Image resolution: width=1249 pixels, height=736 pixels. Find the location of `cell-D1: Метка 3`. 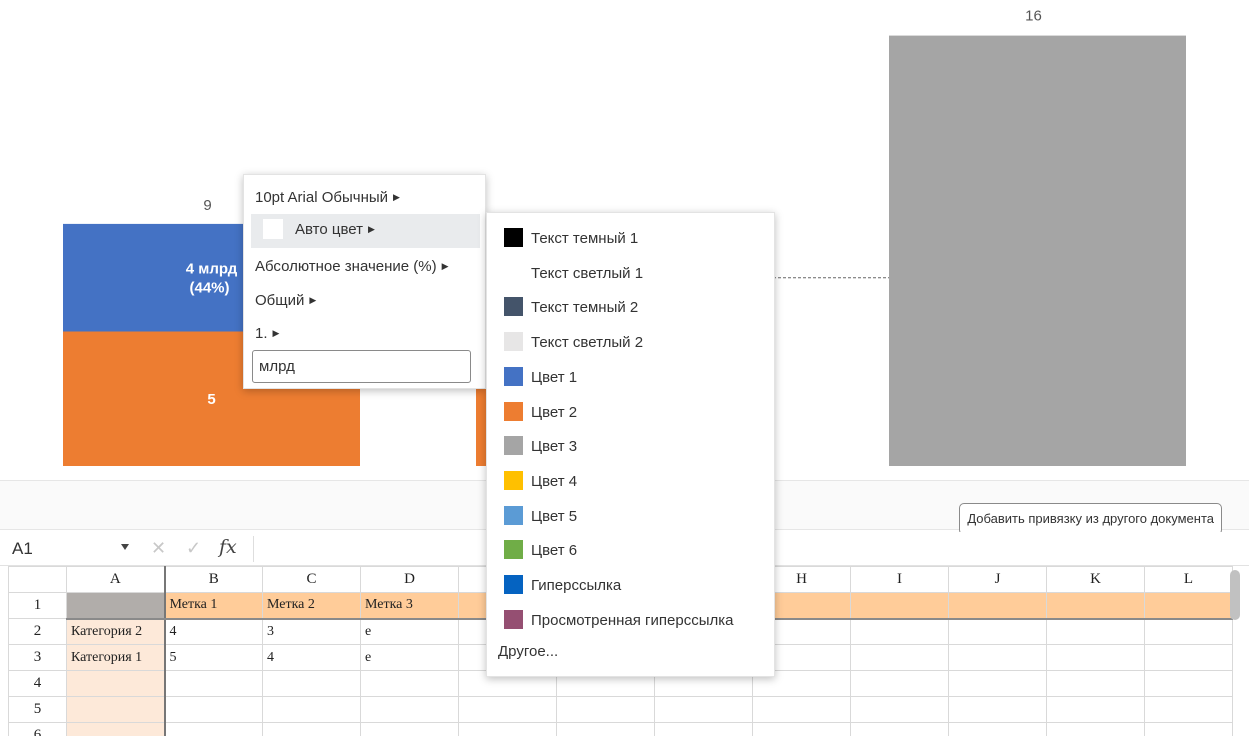

cell-D1: Метка 3 is located at coordinates (409, 606).